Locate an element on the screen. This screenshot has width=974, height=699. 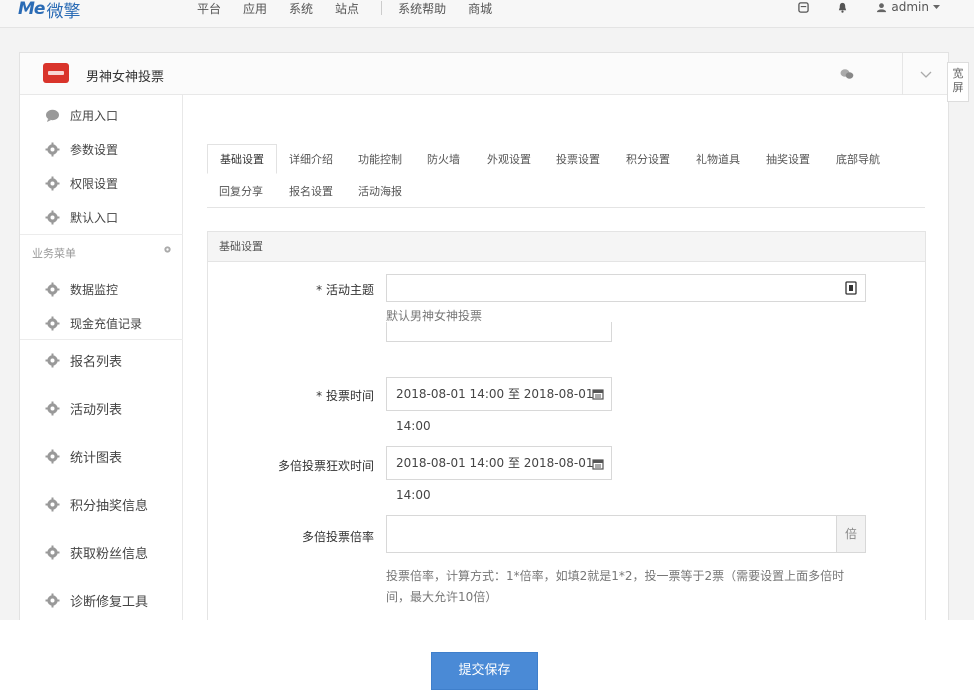
chevron-down-icon is located at coordinates (925, 74).